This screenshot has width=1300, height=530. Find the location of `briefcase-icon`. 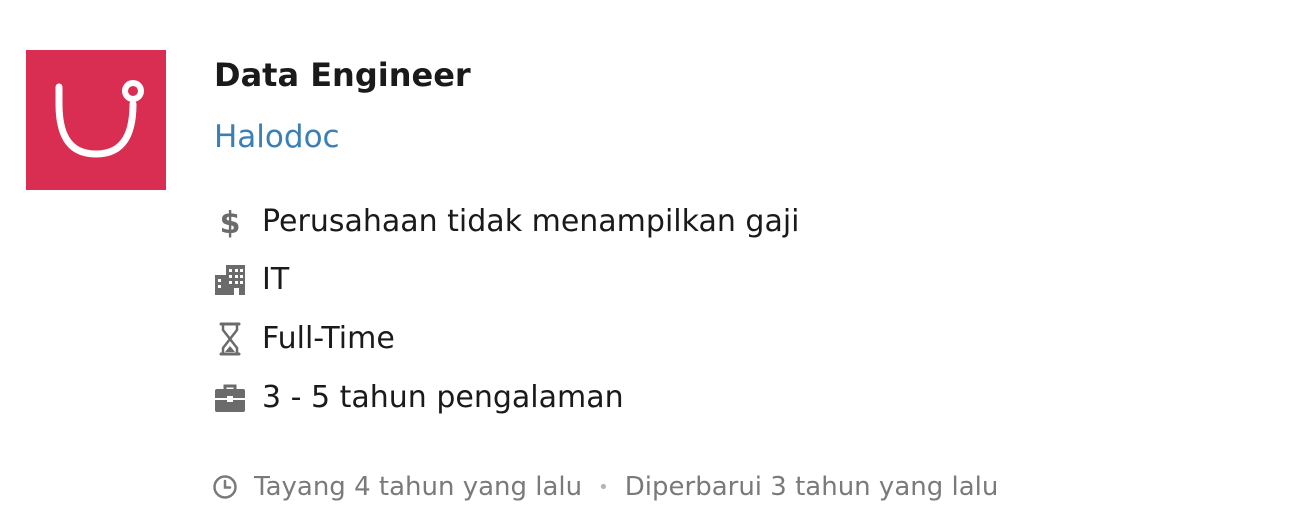

briefcase-icon is located at coordinates (230, 398).